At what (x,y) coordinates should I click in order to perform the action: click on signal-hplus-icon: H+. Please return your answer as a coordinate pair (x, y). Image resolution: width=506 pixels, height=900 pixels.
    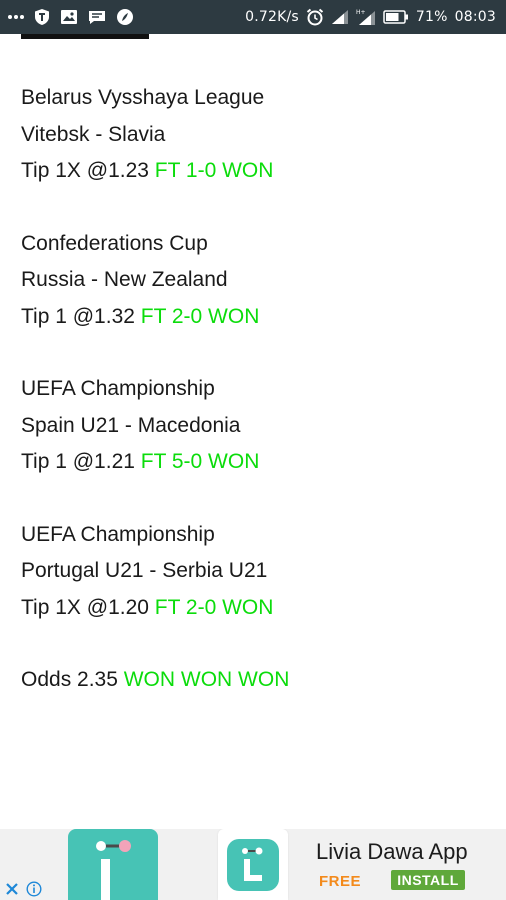
    Looking at the image, I should click on (366, 17).